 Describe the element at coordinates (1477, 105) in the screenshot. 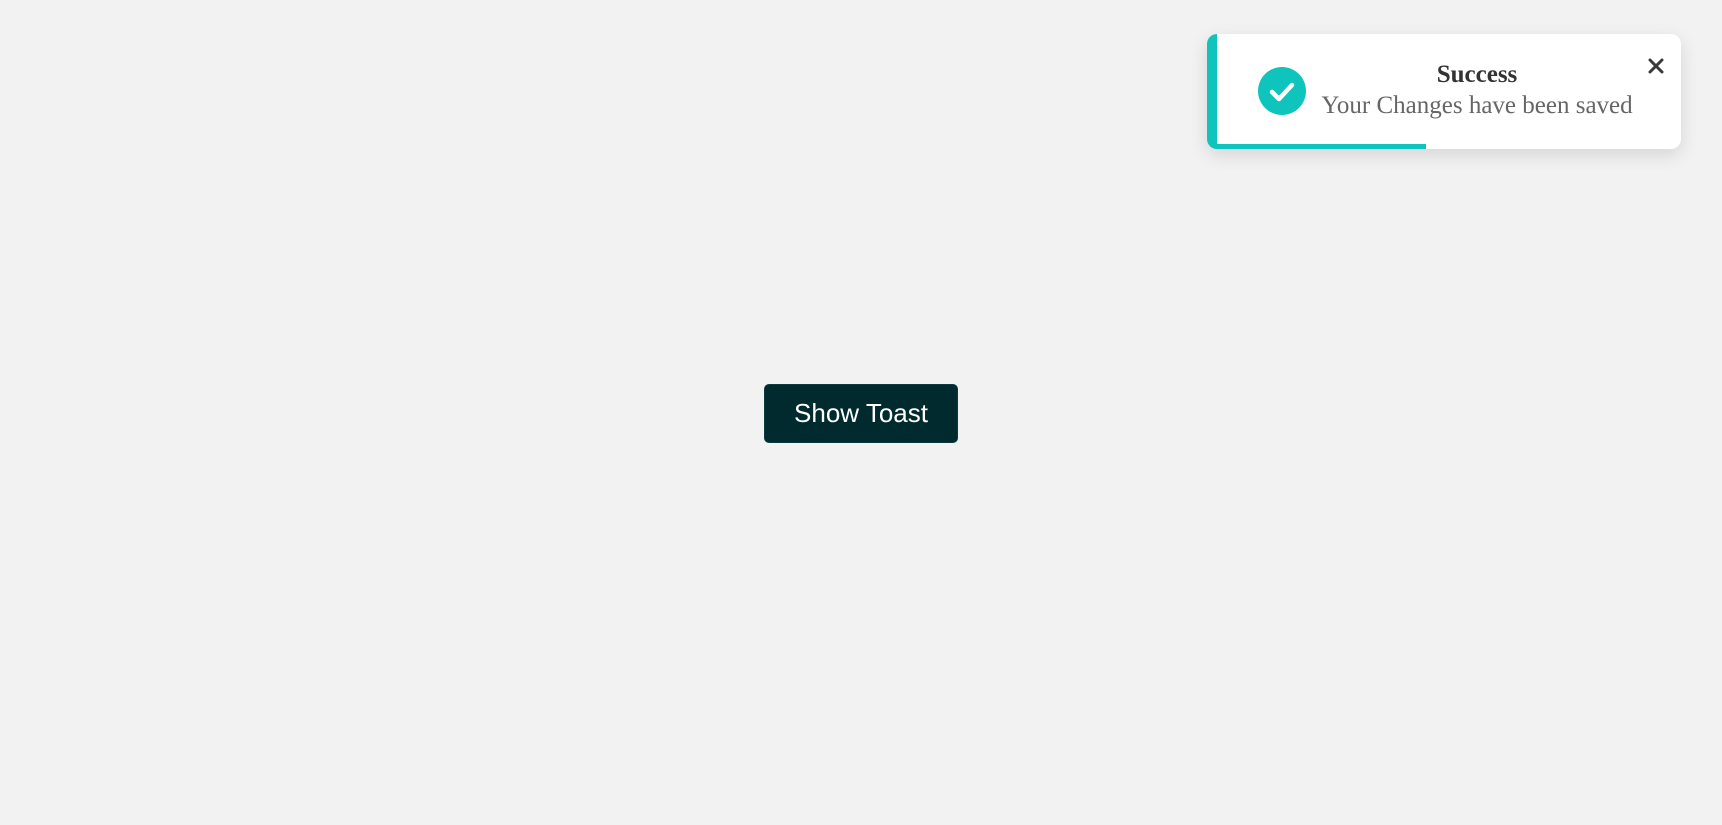

I see `toast-message: Your Changes have been saved` at that location.